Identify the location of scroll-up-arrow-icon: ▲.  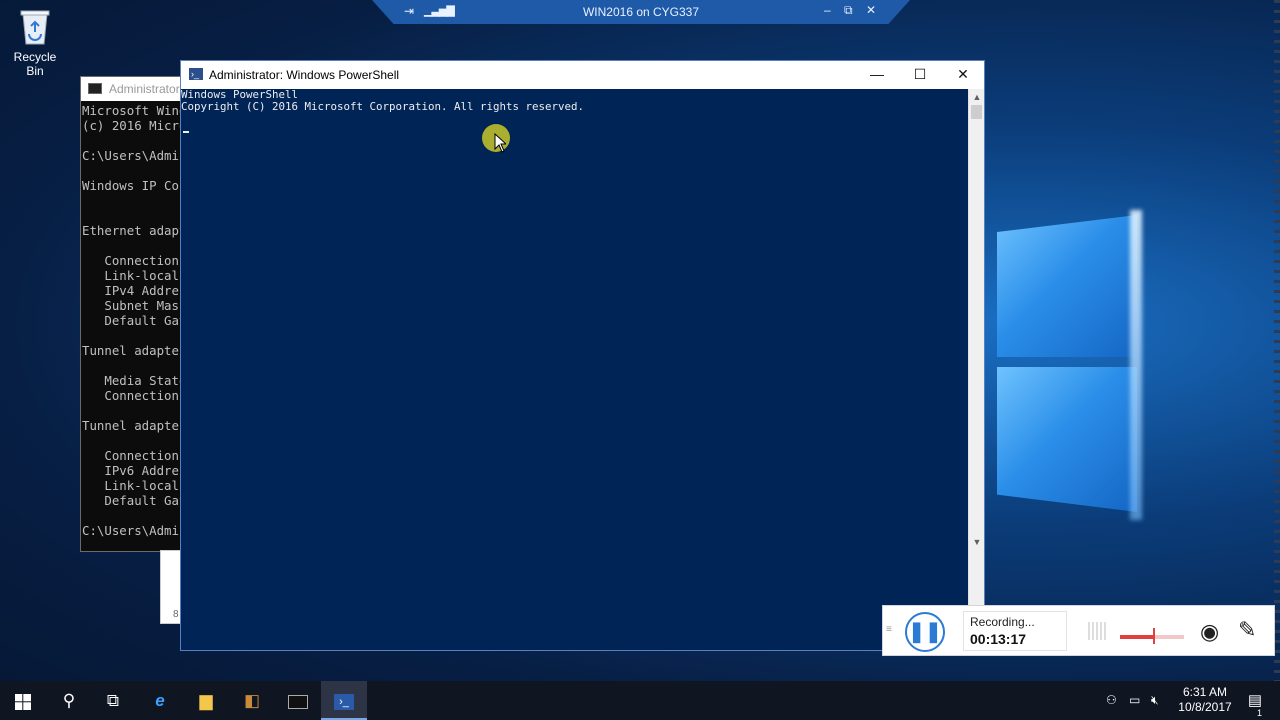
(977, 97).